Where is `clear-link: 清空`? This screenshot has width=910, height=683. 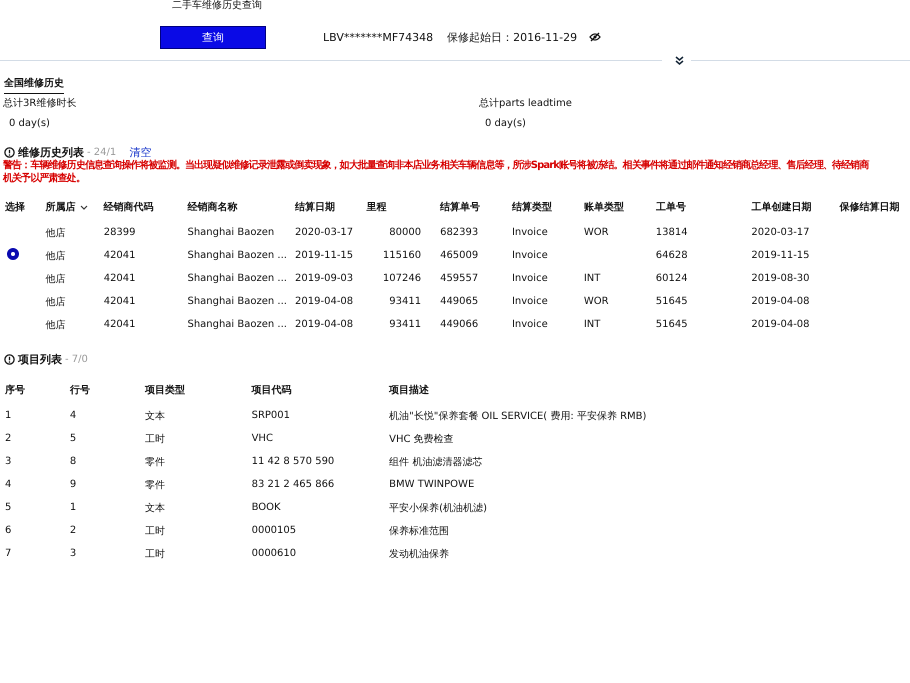
clear-link: 清空 is located at coordinates (140, 152).